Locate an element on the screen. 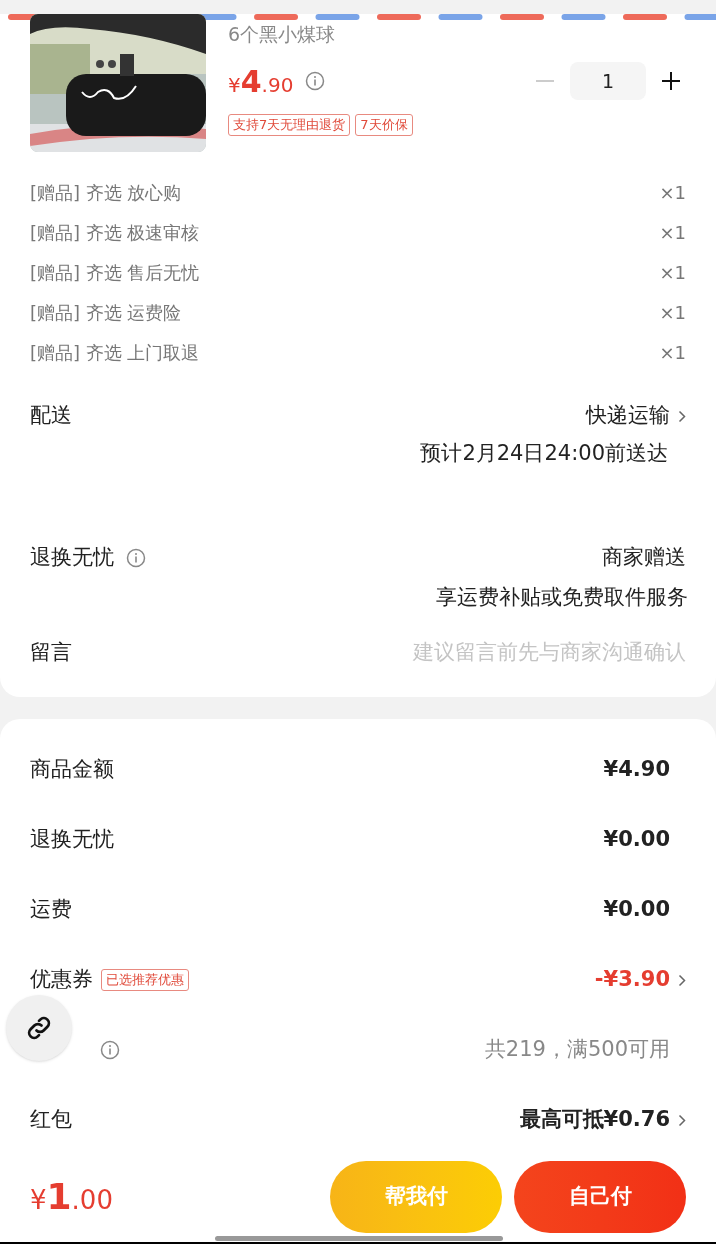 The width and height of the screenshot is (716, 1244). coupon-tag: 已选推荐优惠 is located at coordinates (145, 980).